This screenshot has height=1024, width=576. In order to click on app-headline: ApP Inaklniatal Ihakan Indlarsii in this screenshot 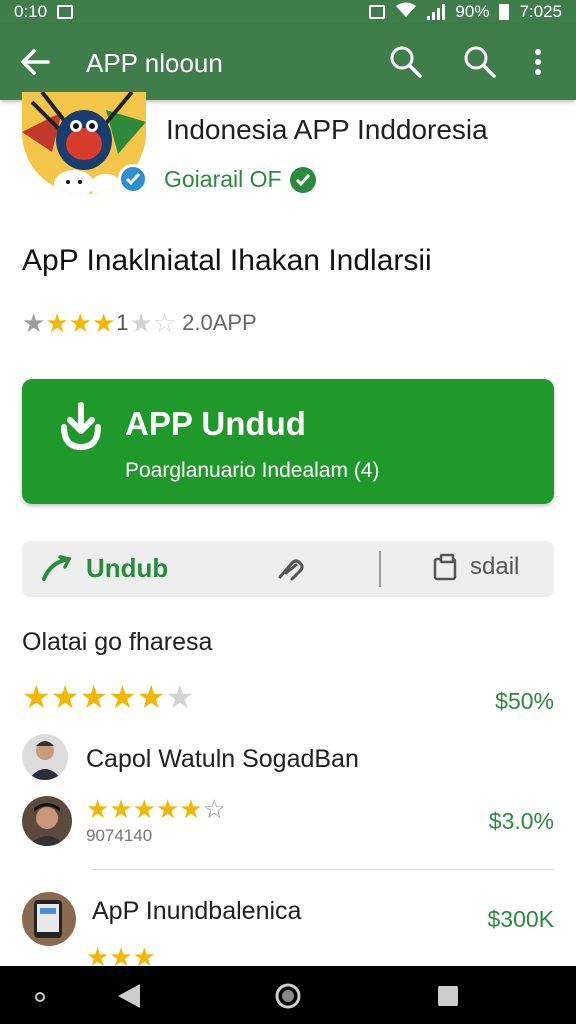, I will do `click(227, 260)`.